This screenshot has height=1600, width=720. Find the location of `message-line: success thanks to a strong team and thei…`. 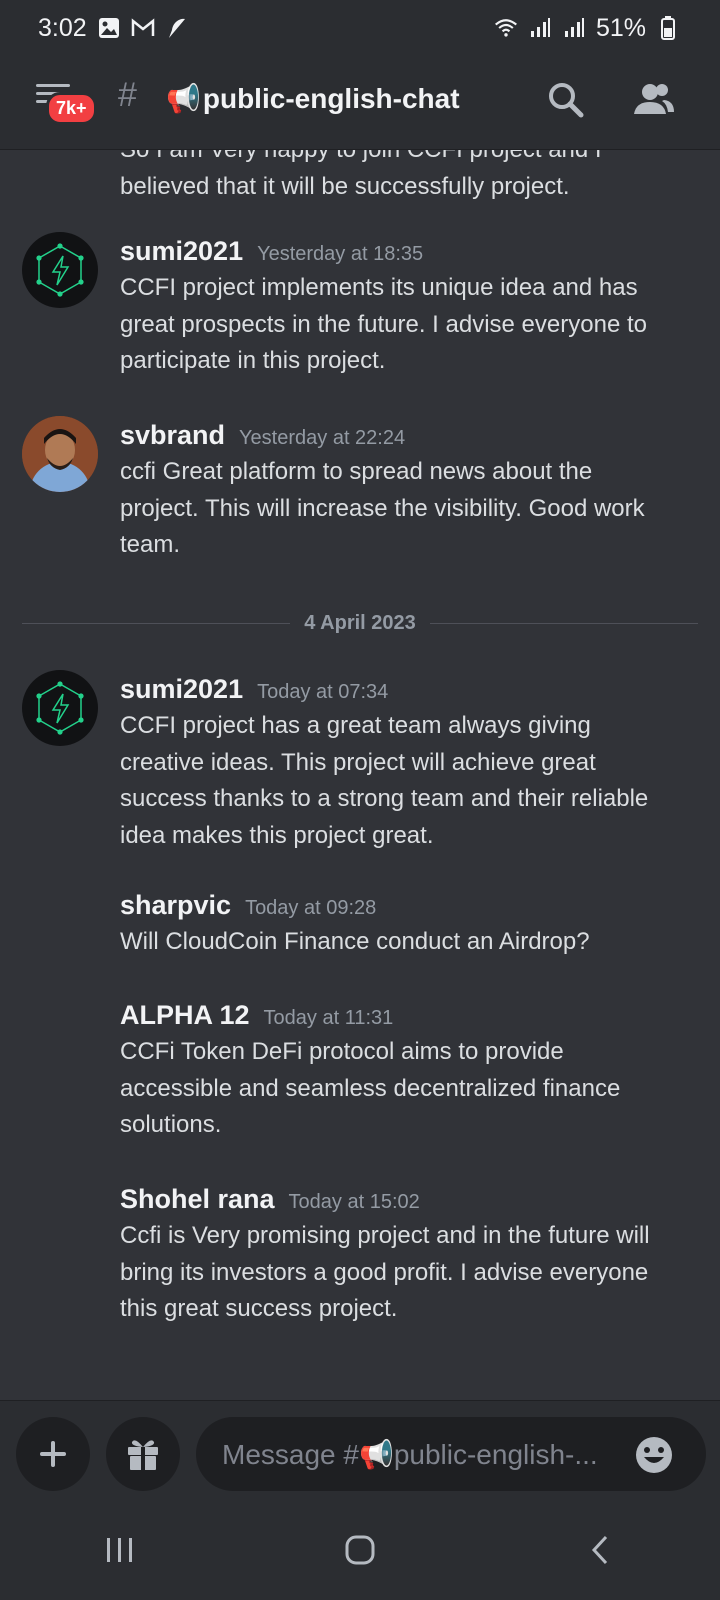

message-line: success thanks to a strong team and thei… is located at coordinates (384, 798).